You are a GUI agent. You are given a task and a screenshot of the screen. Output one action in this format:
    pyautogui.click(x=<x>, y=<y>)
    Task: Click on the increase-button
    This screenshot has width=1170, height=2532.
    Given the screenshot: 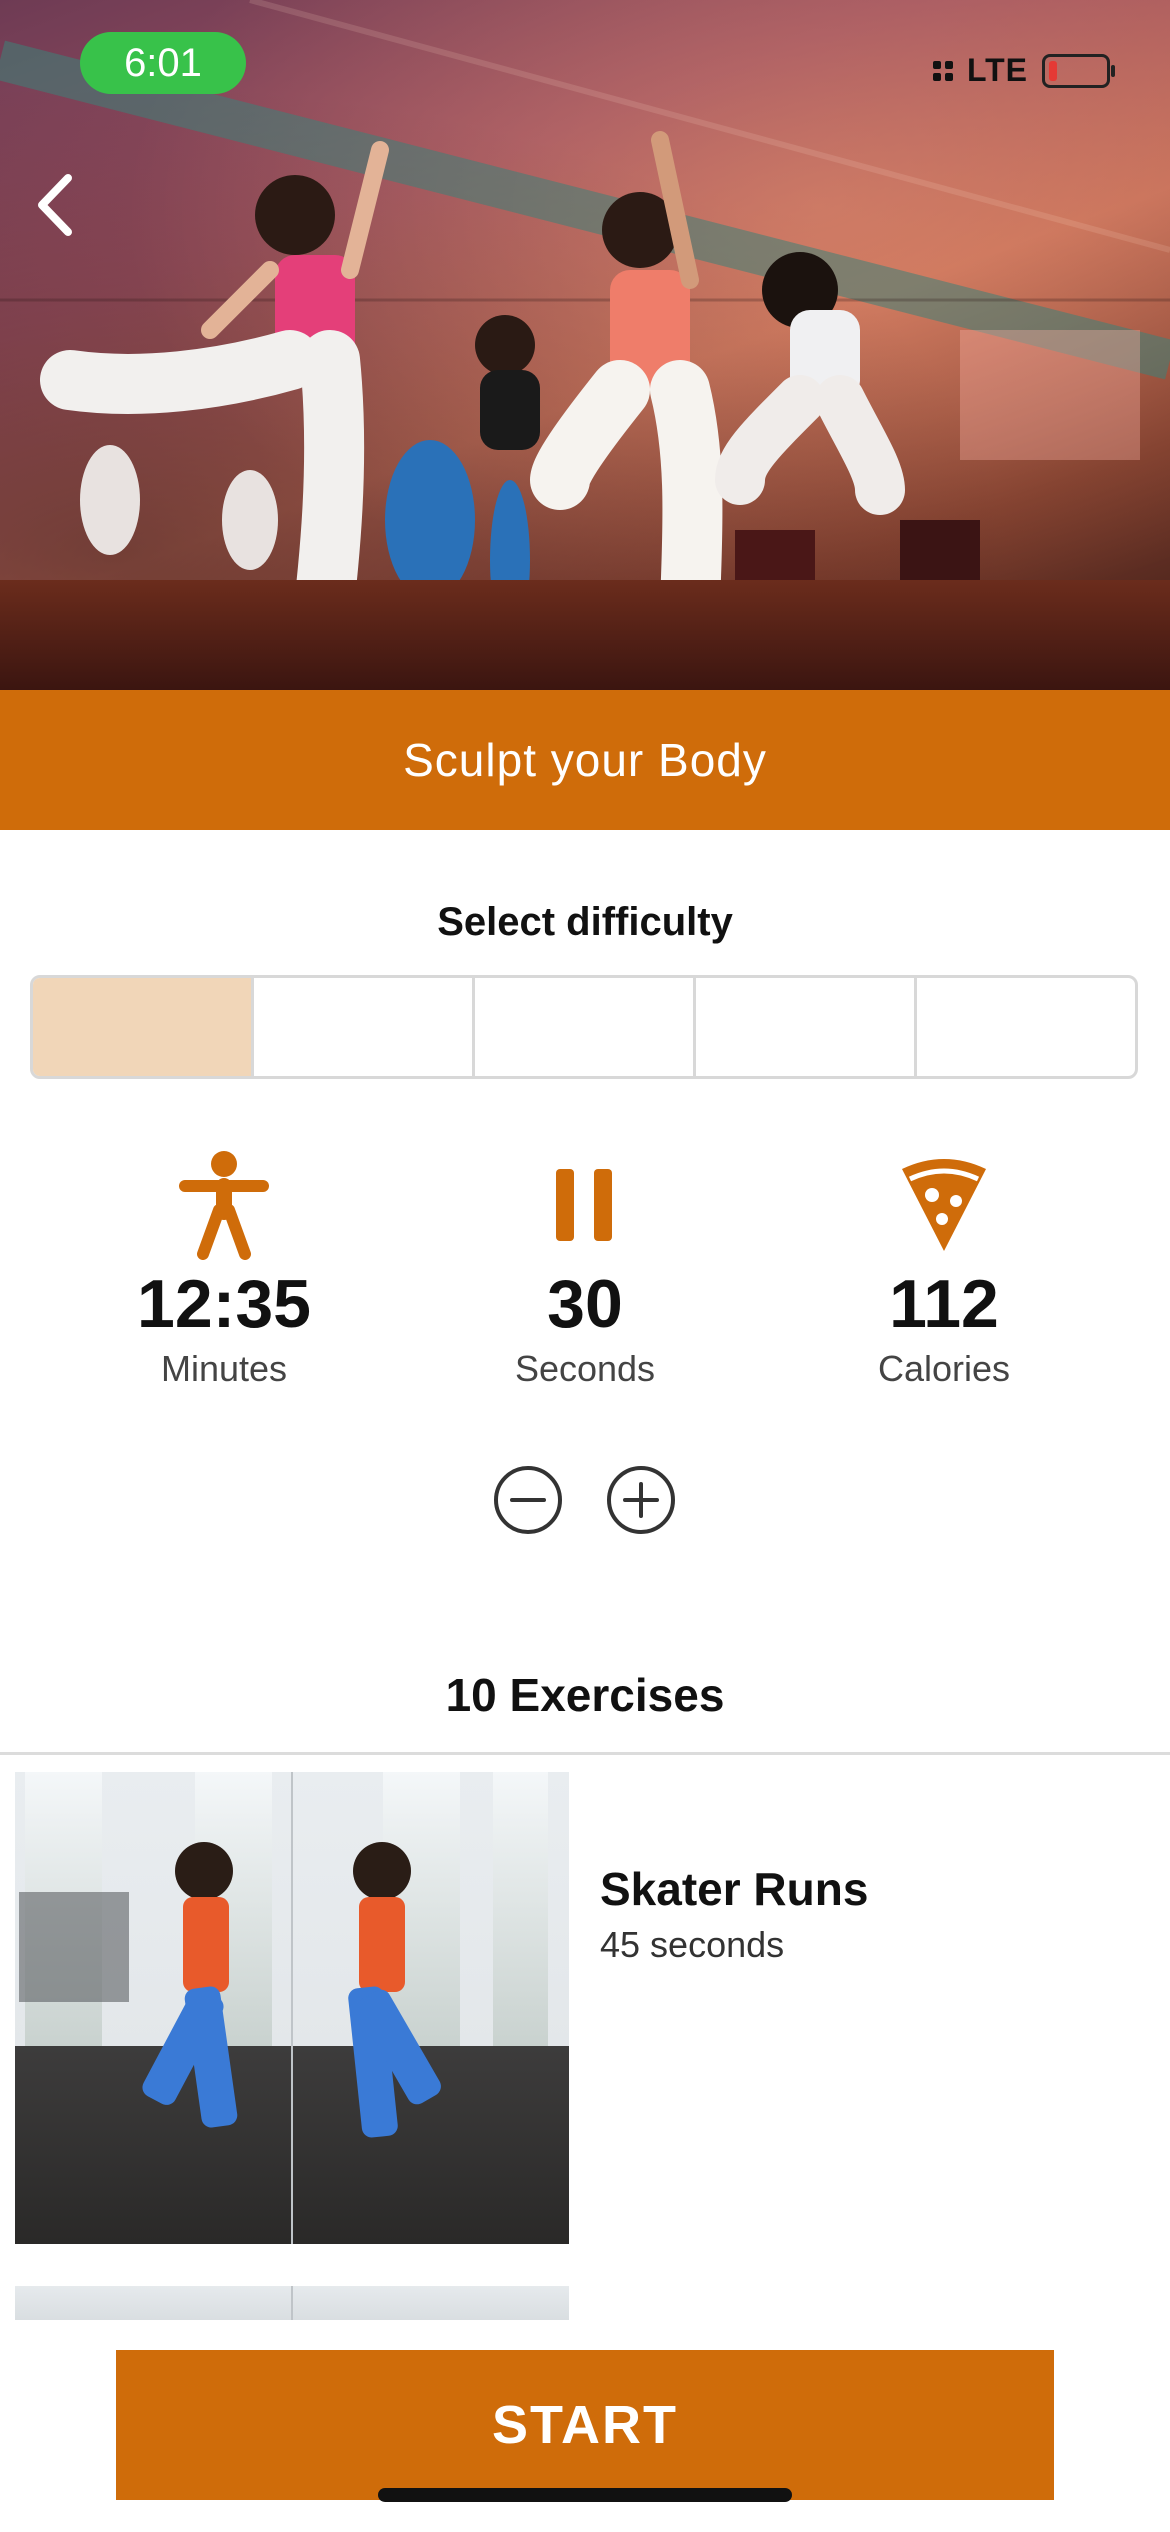 What is the action you would take?
    pyautogui.click(x=641, y=1500)
    